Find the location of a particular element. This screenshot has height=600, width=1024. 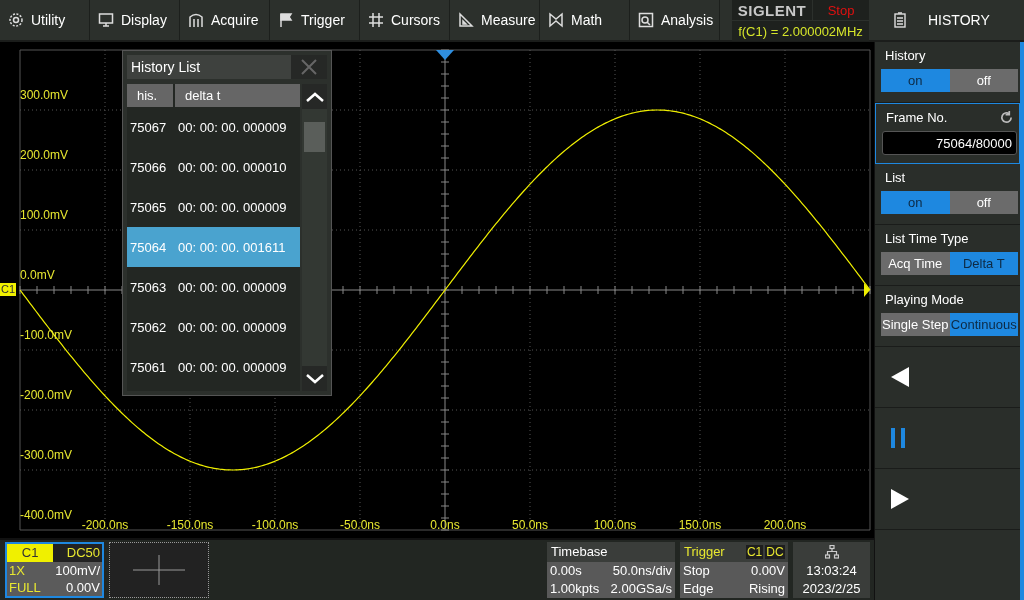

trigger-coupling: DC is located at coordinates (775, 552).